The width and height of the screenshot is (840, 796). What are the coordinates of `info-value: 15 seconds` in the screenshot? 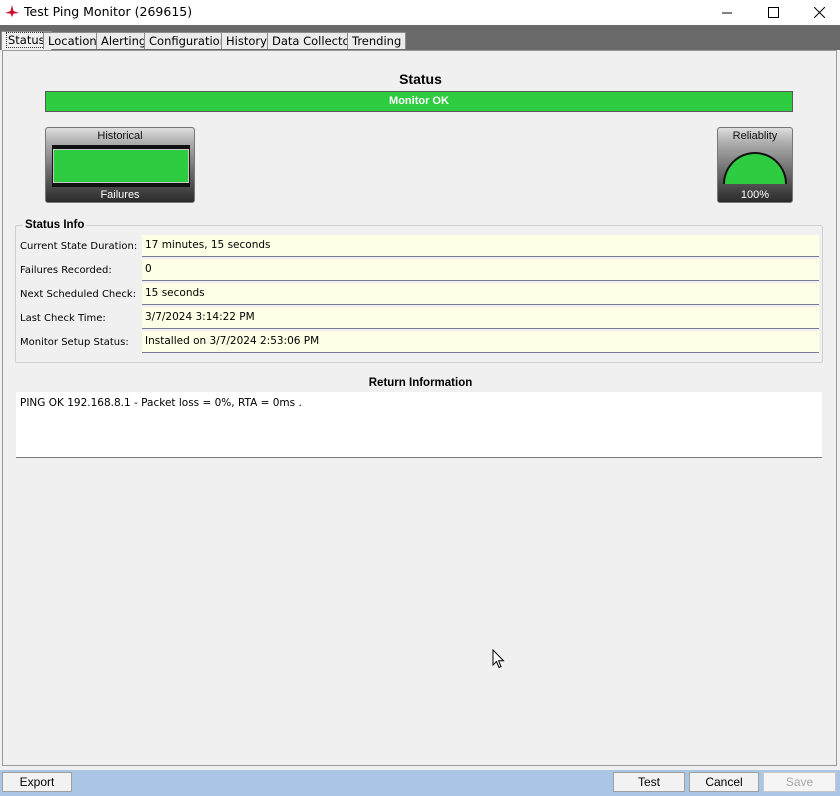 It's located at (480, 294).